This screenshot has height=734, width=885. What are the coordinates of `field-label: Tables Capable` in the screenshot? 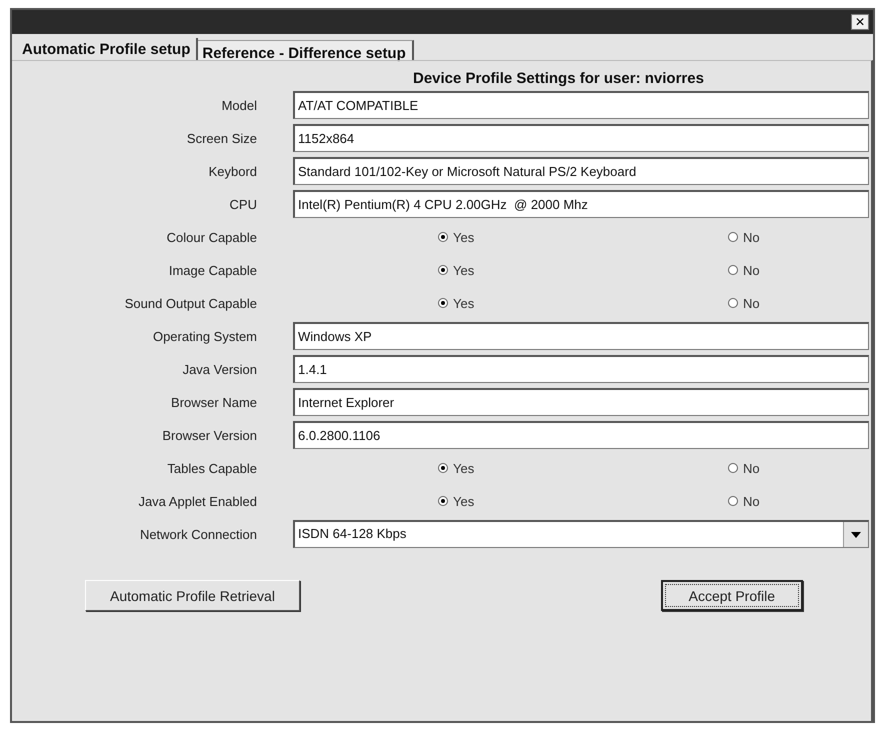 It's located at (211, 468).